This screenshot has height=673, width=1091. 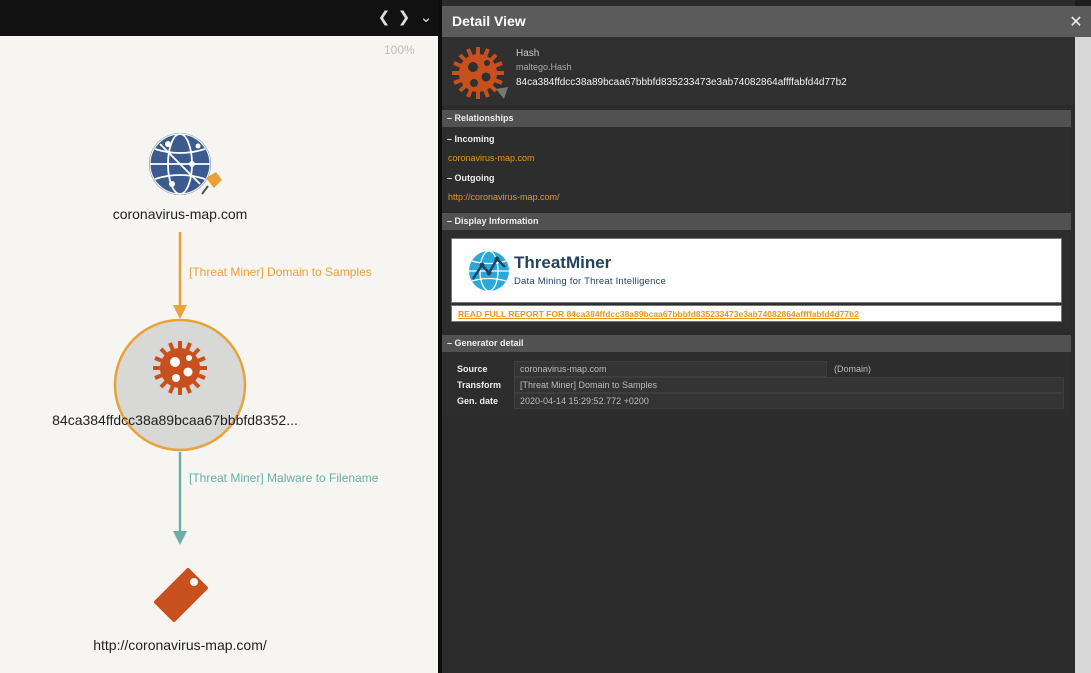 I want to click on generator-key: Source, so click(x=472, y=369).